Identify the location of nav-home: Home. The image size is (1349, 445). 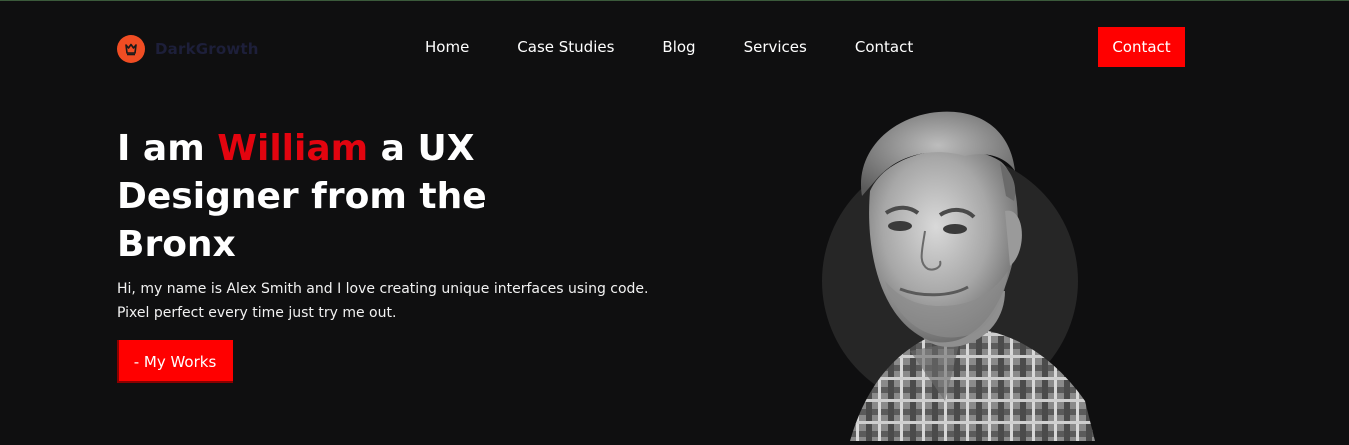
(447, 47).